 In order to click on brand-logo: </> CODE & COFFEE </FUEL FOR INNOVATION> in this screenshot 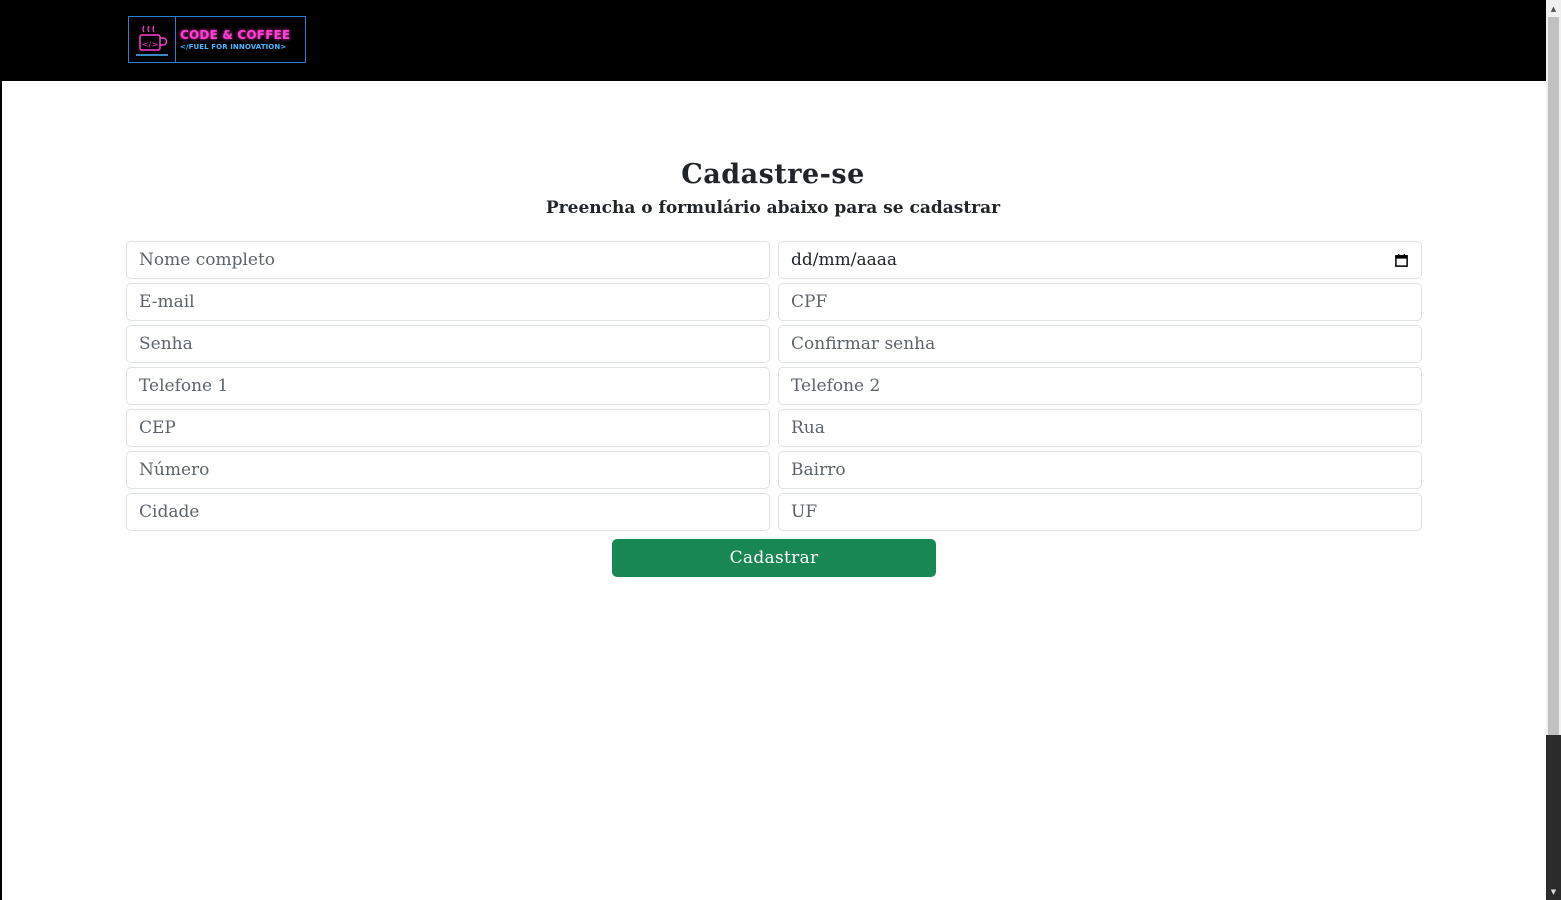, I will do `click(217, 39)`.